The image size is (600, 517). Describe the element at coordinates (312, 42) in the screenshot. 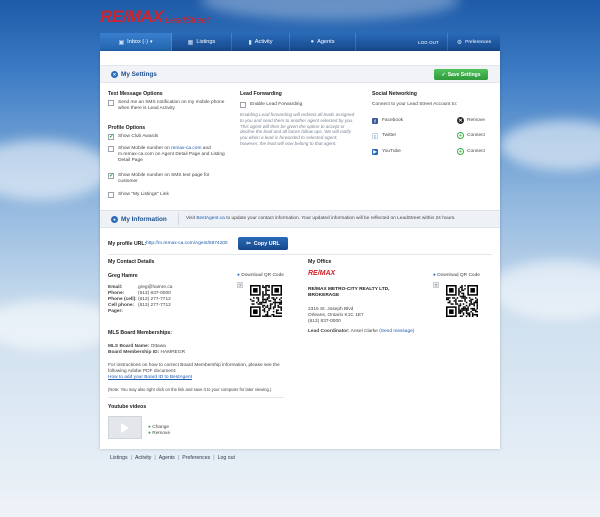

I see `agents-icon: ●` at that location.